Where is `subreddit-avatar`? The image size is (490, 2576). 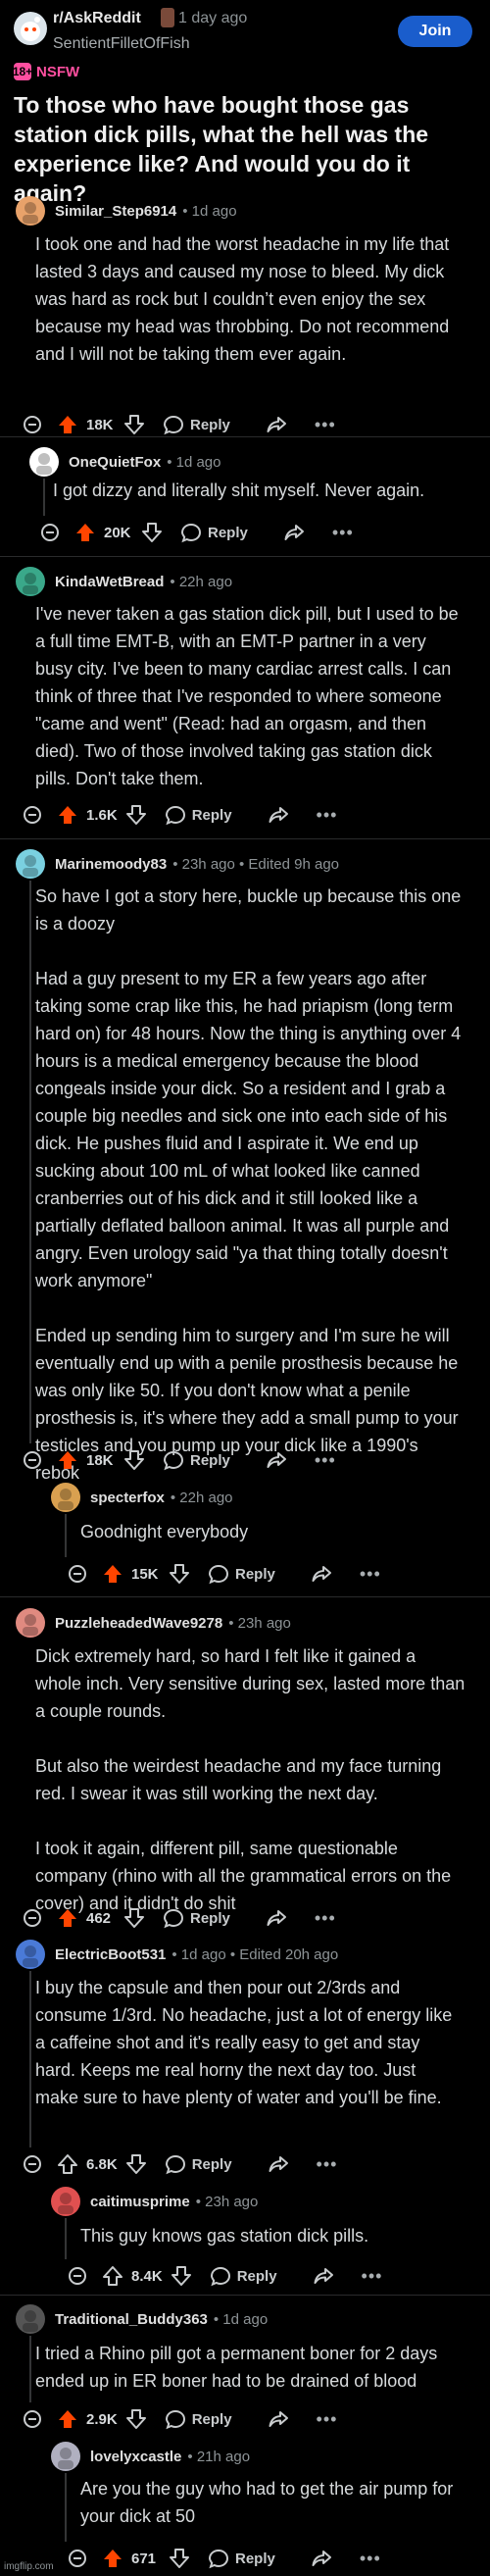 subreddit-avatar is located at coordinates (30, 28).